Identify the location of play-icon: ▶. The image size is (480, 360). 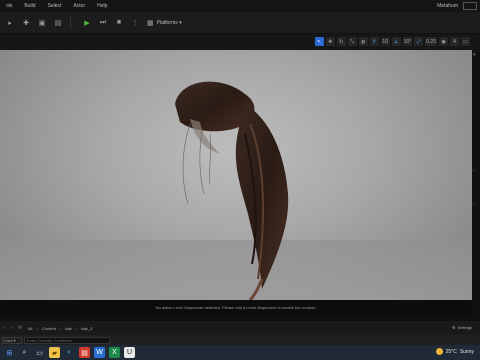
(87, 23).